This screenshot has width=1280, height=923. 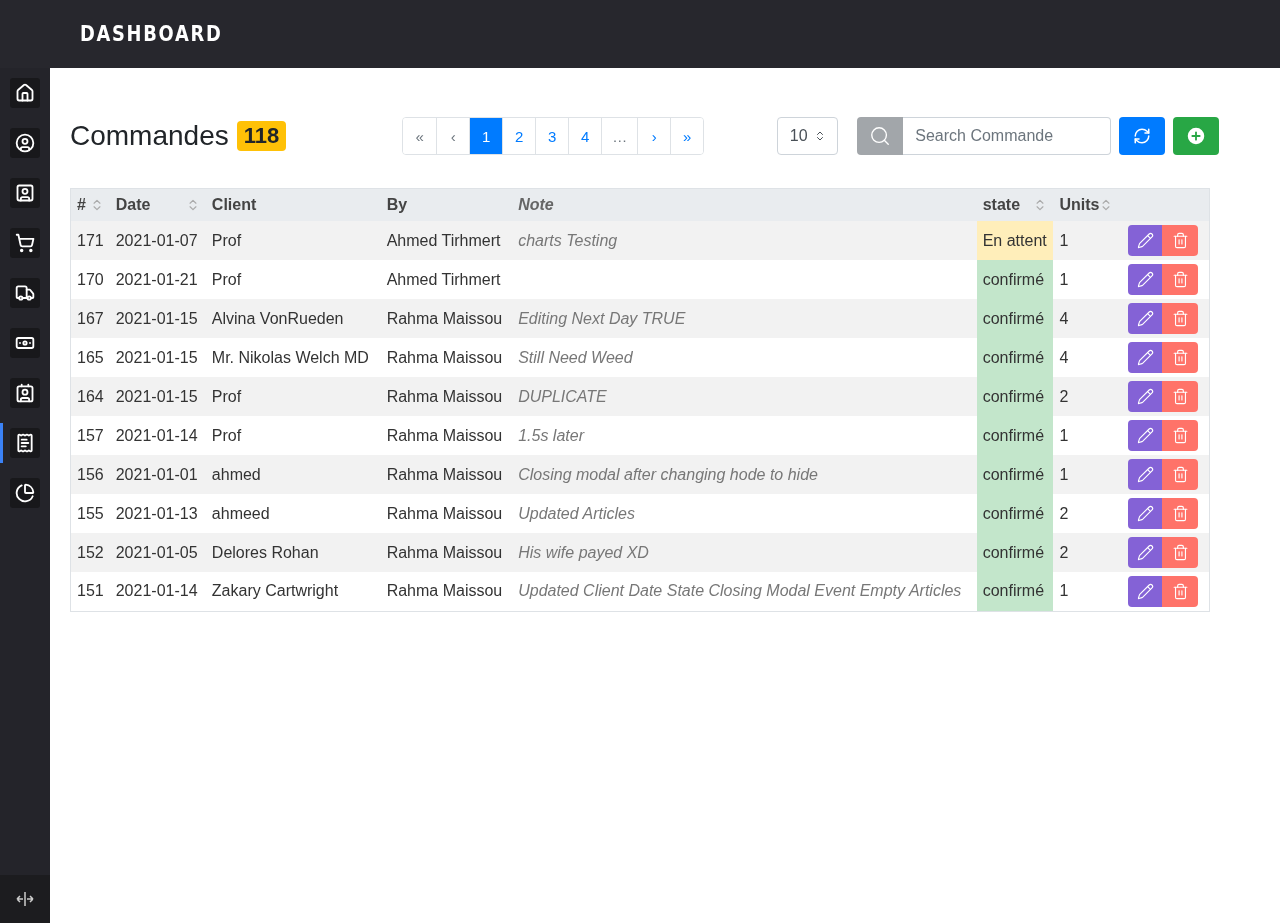 I want to click on page-button: 1, so click(x=486, y=136).